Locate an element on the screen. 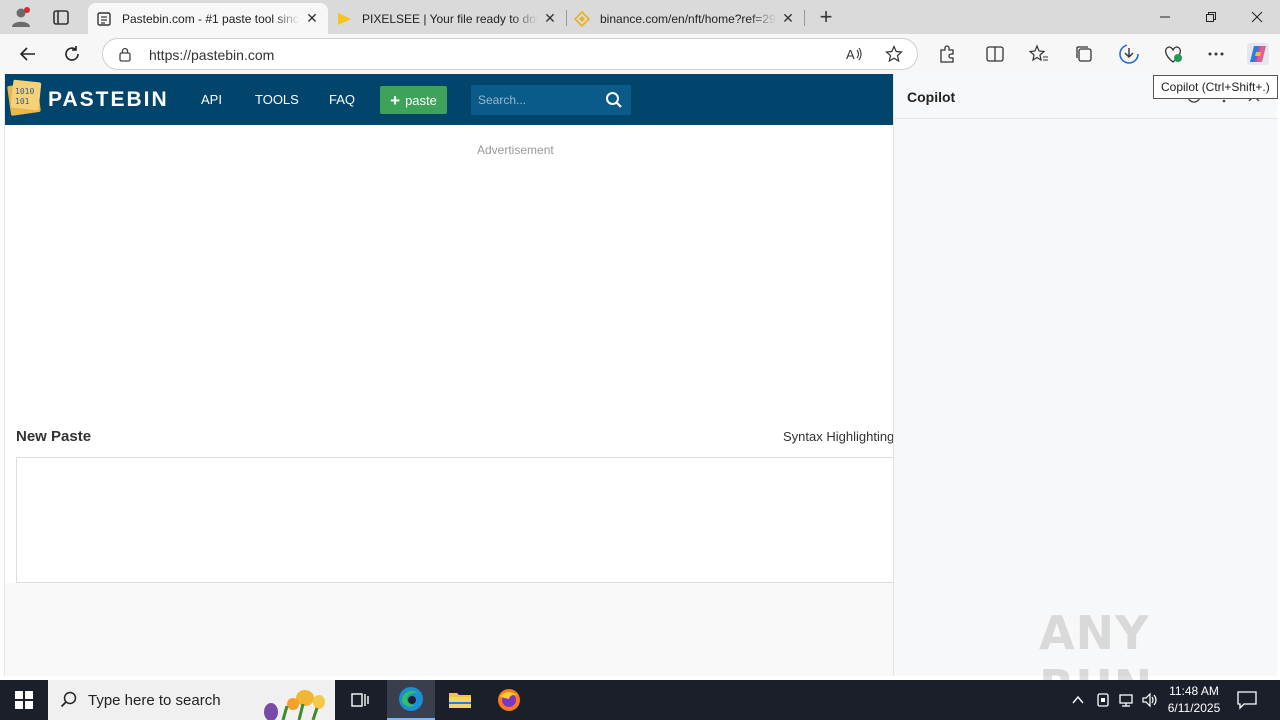 The height and width of the screenshot is (720, 1280). settings-and-more-button is located at coordinates (1216, 54).